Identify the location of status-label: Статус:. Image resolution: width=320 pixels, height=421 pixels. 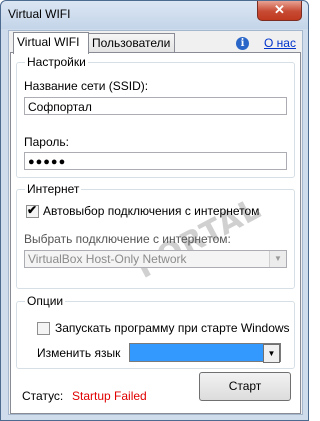
(43, 396).